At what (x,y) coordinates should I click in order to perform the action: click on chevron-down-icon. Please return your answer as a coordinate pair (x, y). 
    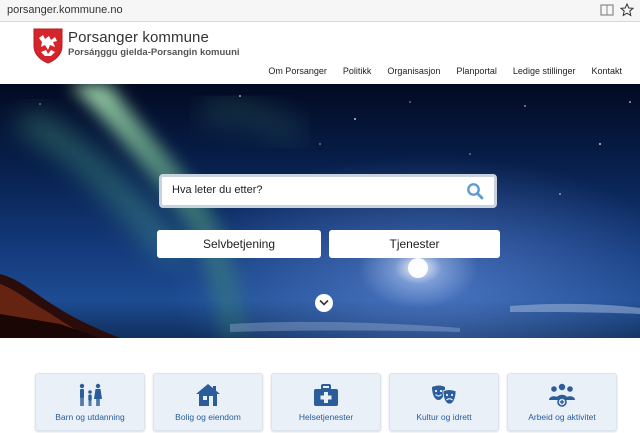
    Looking at the image, I should click on (324, 302).